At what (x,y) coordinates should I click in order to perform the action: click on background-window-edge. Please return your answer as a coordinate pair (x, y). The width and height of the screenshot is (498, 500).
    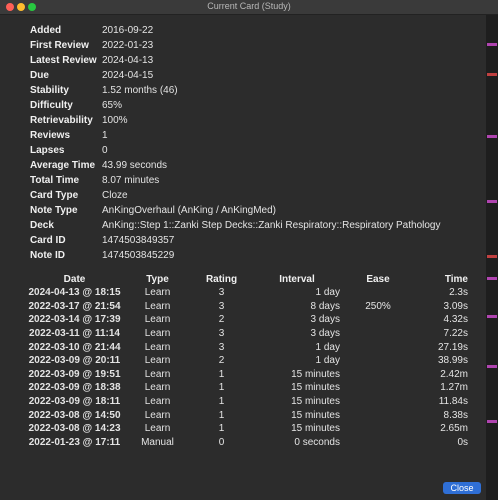
    Looking at the image, I should click on (492, 257).